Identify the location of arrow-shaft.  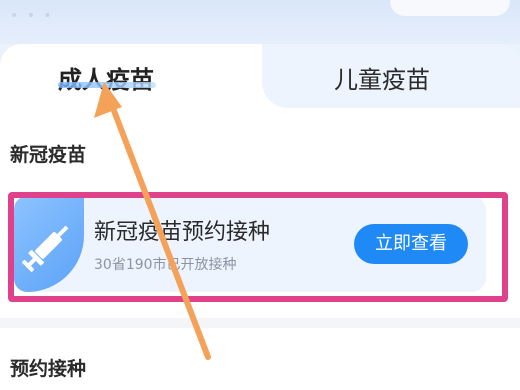
(158, 226).